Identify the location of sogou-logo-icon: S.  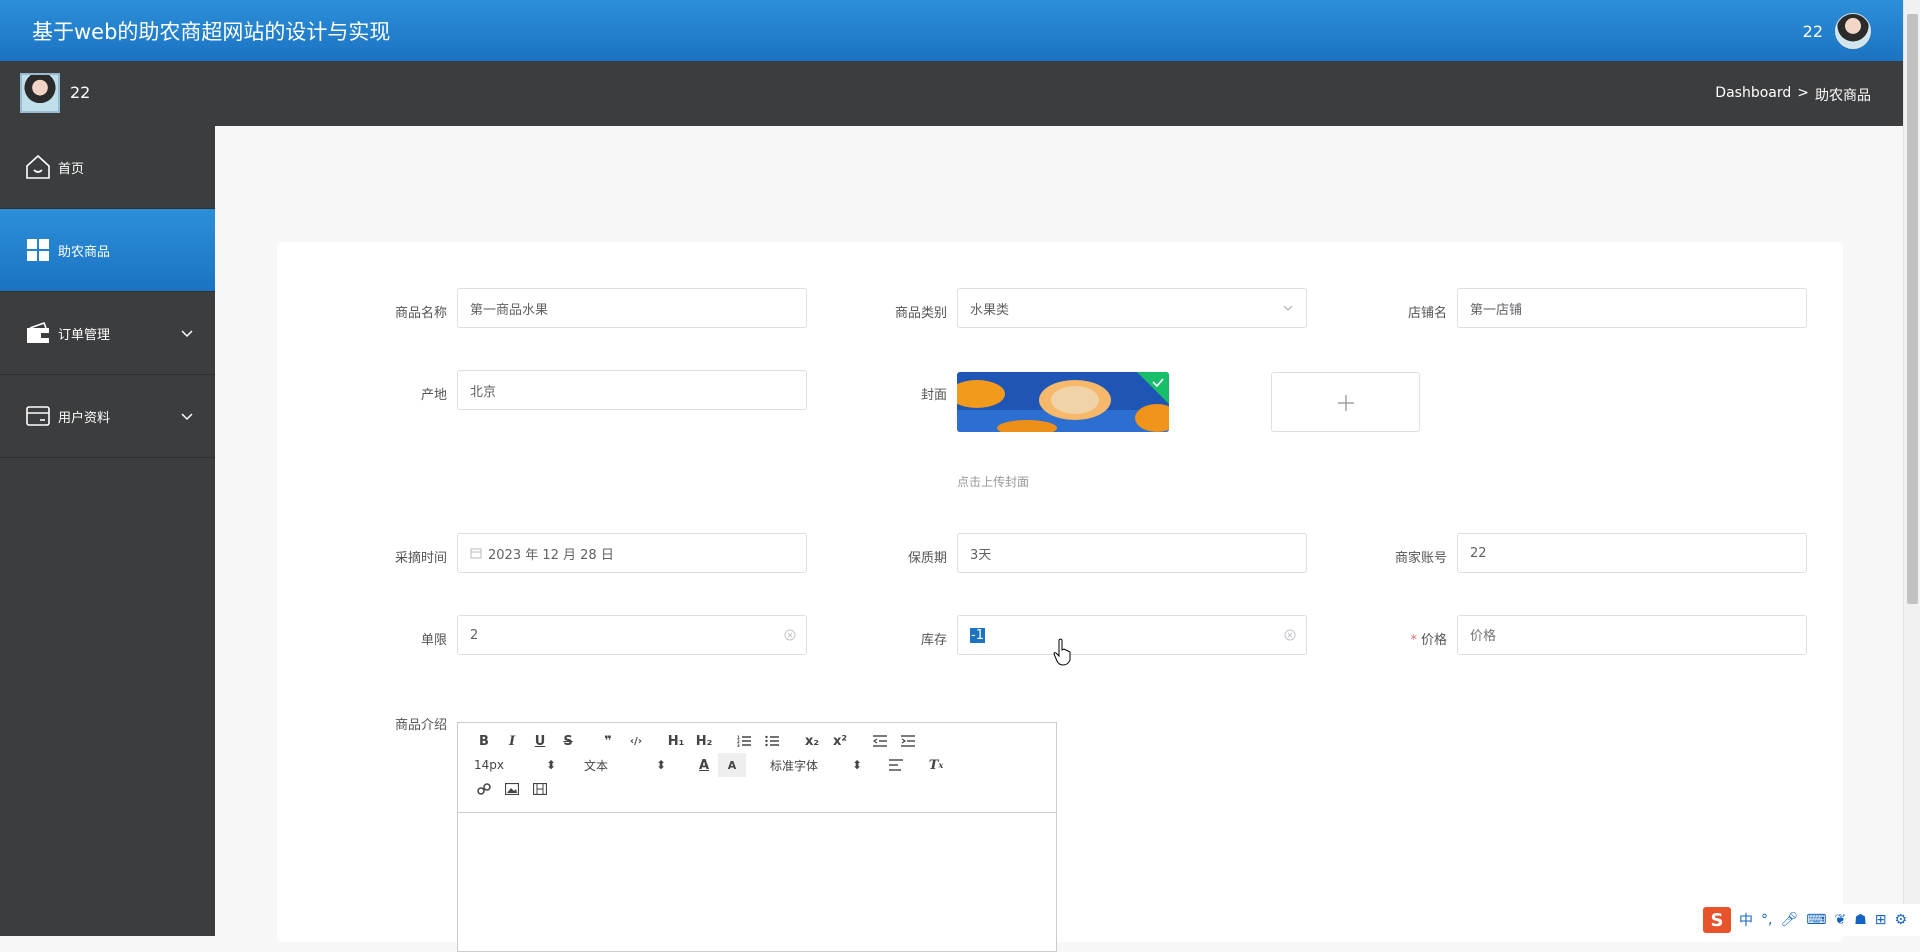
(1717, 920).